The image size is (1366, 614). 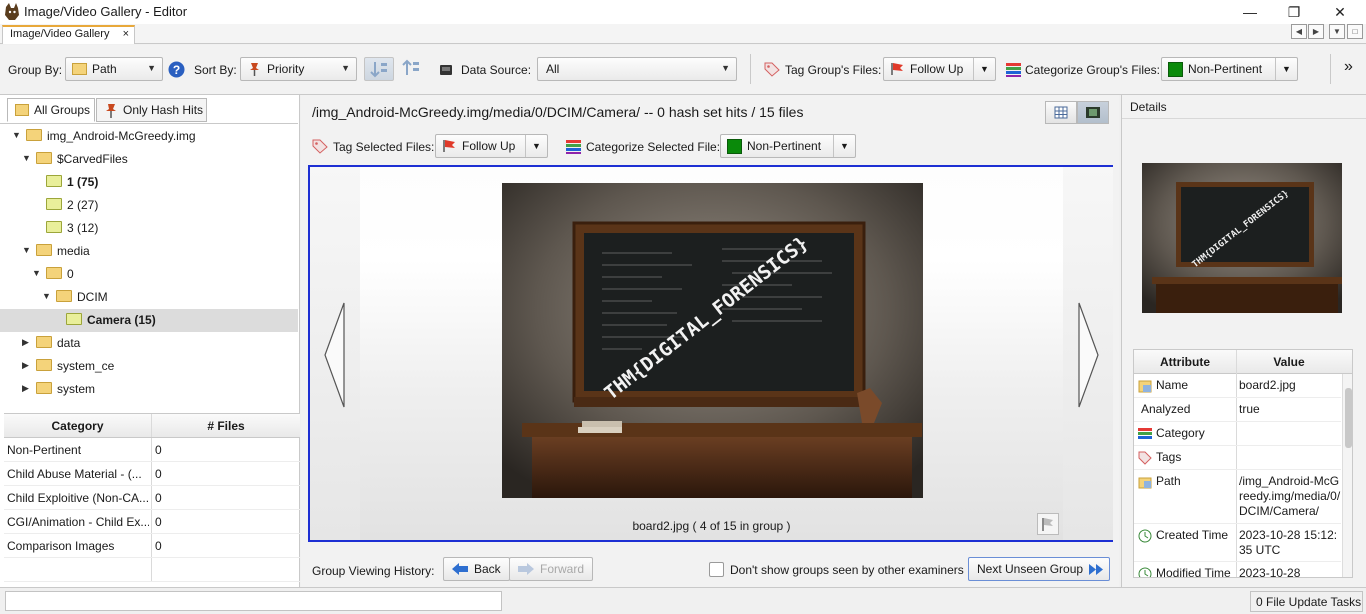 What do you see at coordinates (149, 320) in the screenshot?
I see `tree-node: Camera (15)` at bounding box center [149, 320].